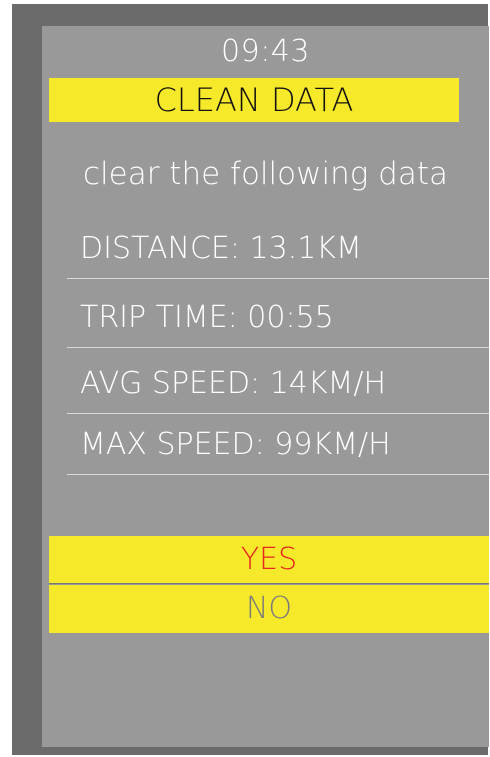  Describe the element at coordinates (278, 384) in the screenshot. I see `stat-avg-speed: AVG SPEED: 14KM/H` at that location.